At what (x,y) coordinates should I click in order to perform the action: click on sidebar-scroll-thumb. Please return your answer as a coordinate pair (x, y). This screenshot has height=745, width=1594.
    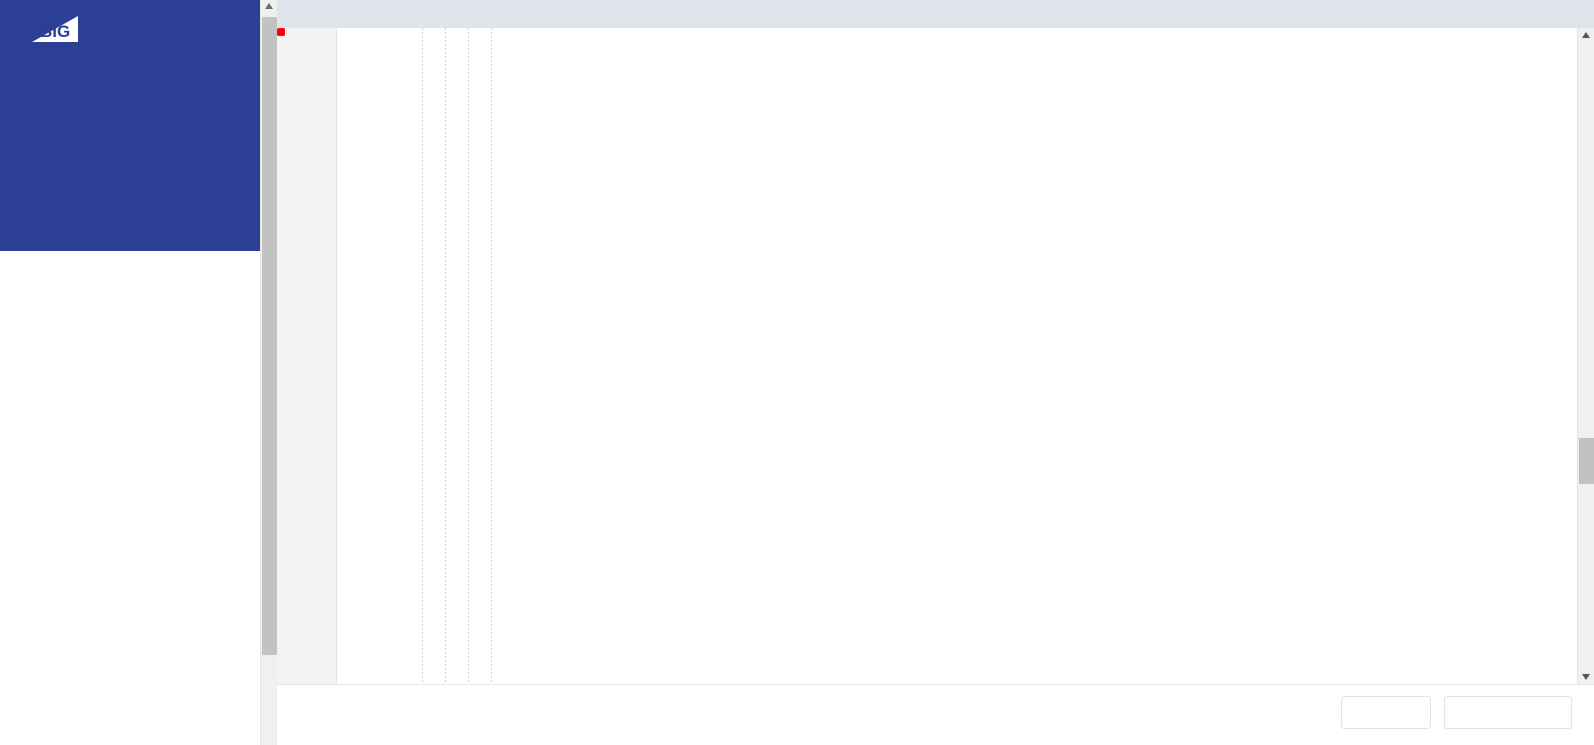
    Looking at the image, I should click on (269, 336).